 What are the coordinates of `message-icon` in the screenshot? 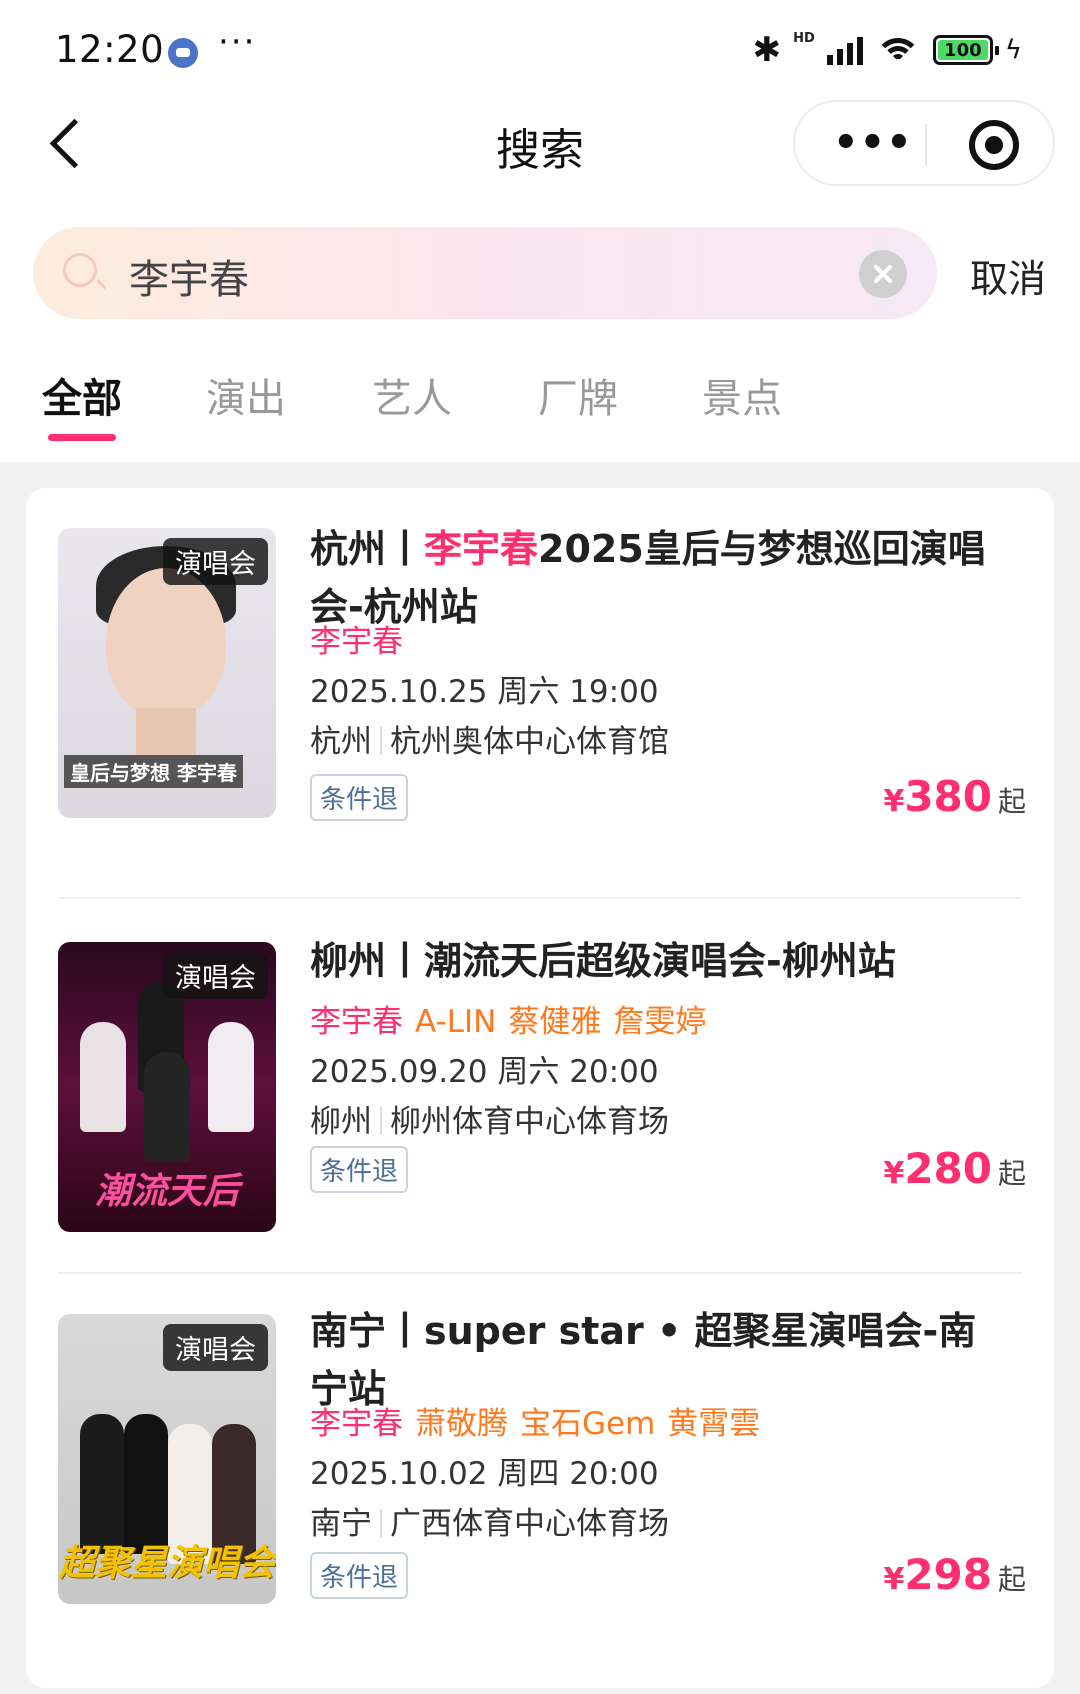 It's located at (183, 53).